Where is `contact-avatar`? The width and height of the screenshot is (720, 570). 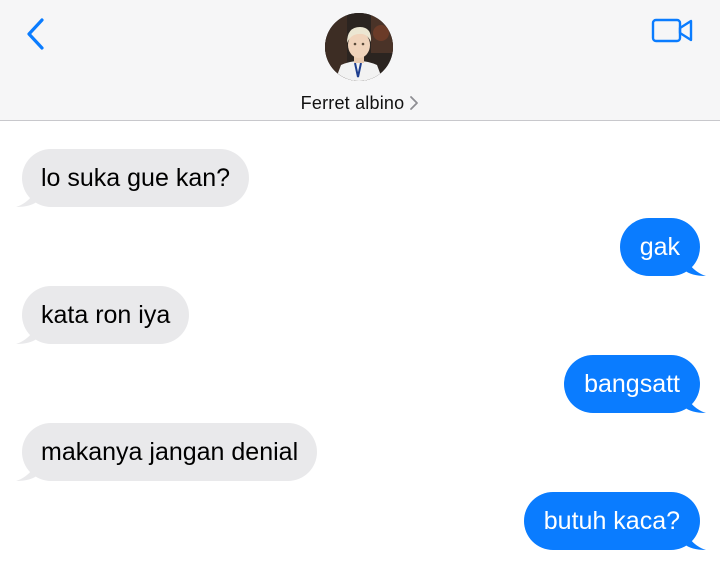
contact-avatar is located at coordinates (359, 47).